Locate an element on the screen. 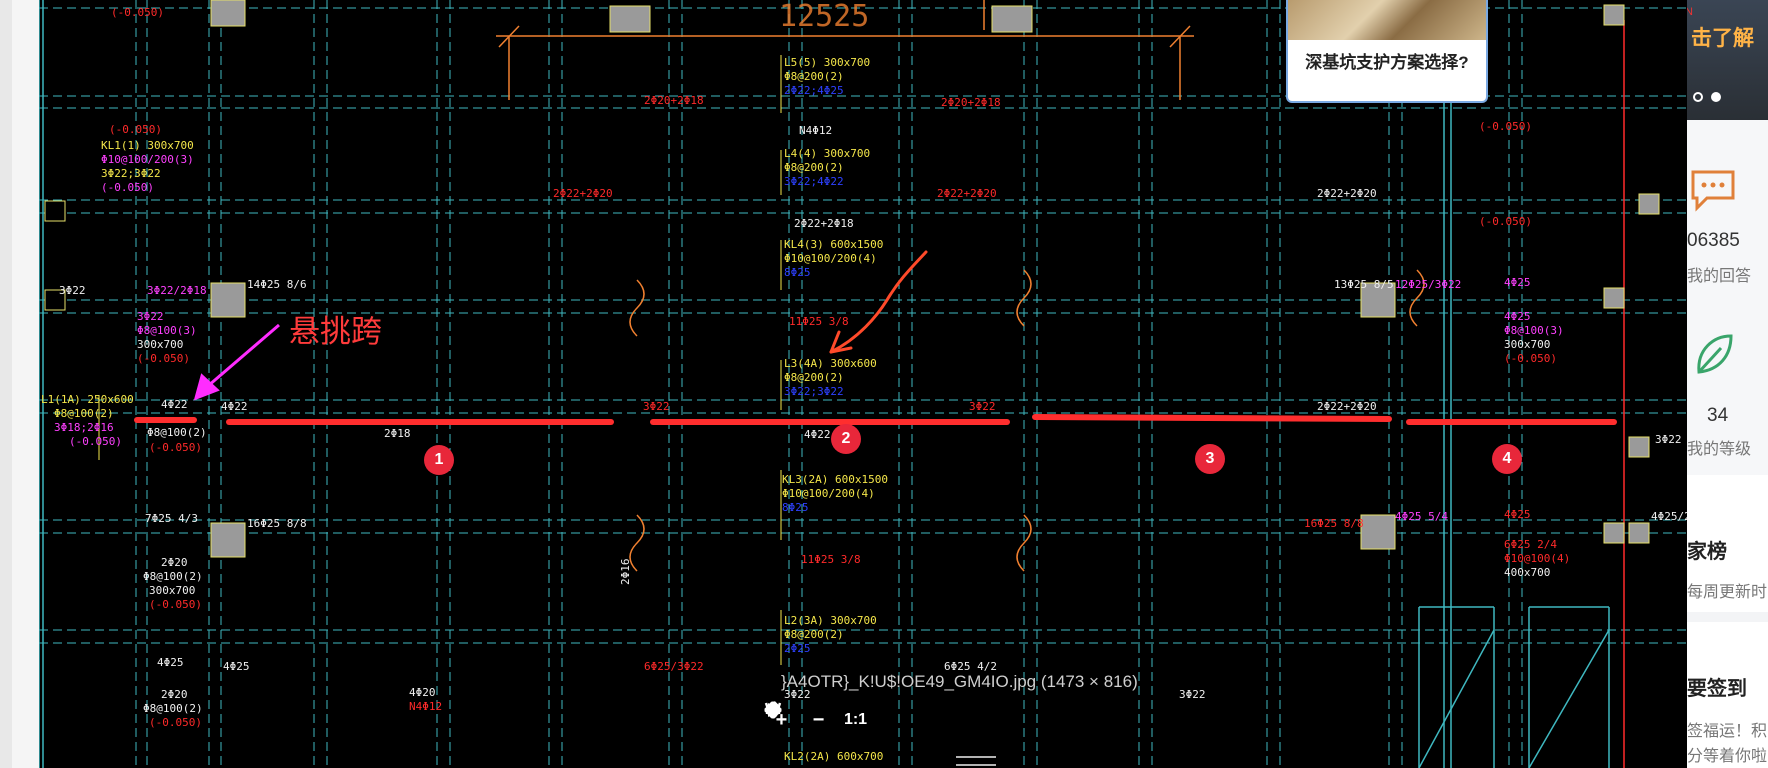 This screenshot has height=768, width=1768. rotate-icon is located at coordinates (838, 720).